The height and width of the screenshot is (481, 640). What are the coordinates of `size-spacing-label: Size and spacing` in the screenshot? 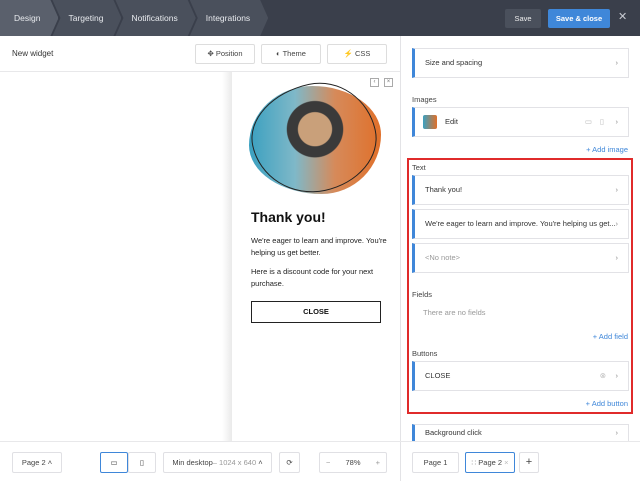 It's located at (454, 62).